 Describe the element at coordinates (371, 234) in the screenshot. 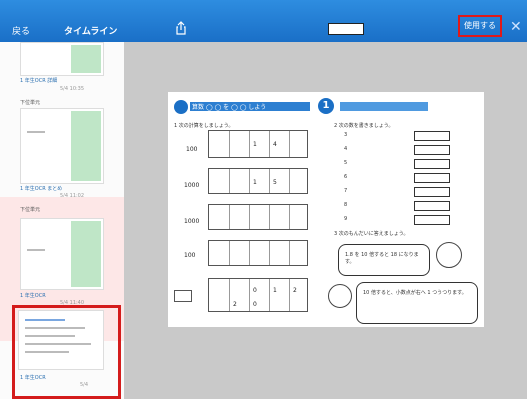

I see `section-heading: 3 次のもんだいに答えましょう。` at that location.